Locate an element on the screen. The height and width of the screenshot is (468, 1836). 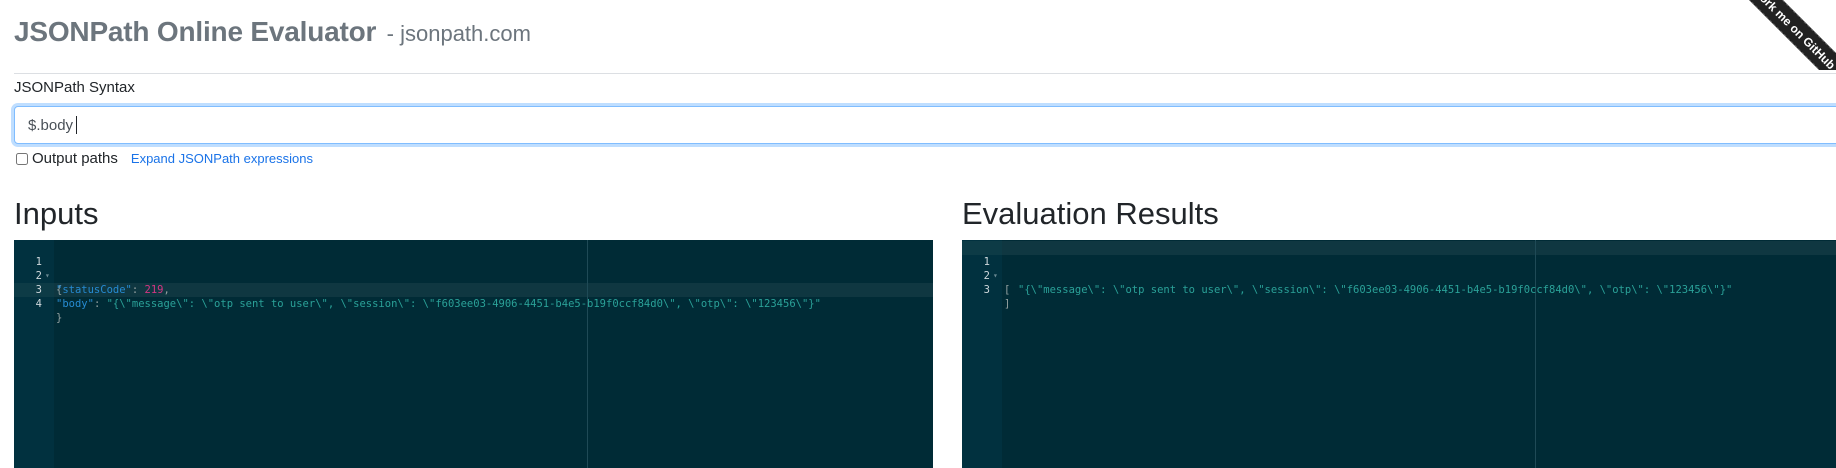
output-paths-label: Output paths is located at coordinates (75, 158).